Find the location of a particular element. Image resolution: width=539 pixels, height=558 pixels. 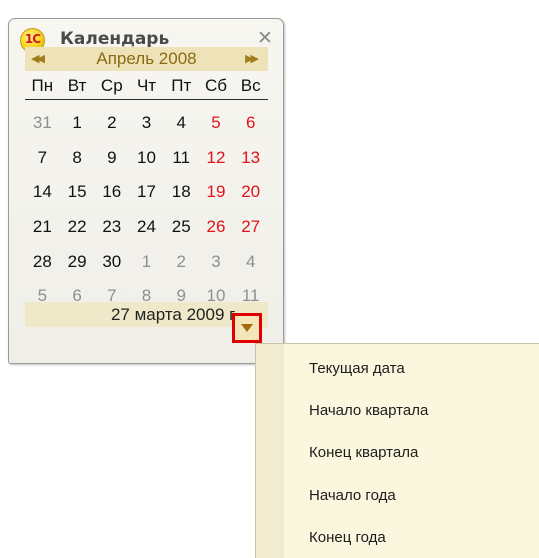

menu-item-quarter-start: Начало квартала is located at coordinates (419, 411).